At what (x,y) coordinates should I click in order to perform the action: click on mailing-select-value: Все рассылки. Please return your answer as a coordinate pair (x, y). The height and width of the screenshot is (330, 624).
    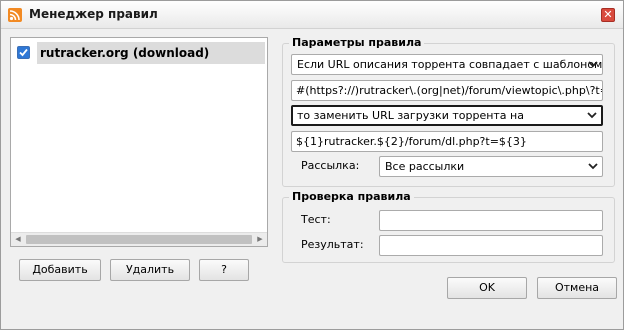
    Looking at the image, I should click on (425, 166).